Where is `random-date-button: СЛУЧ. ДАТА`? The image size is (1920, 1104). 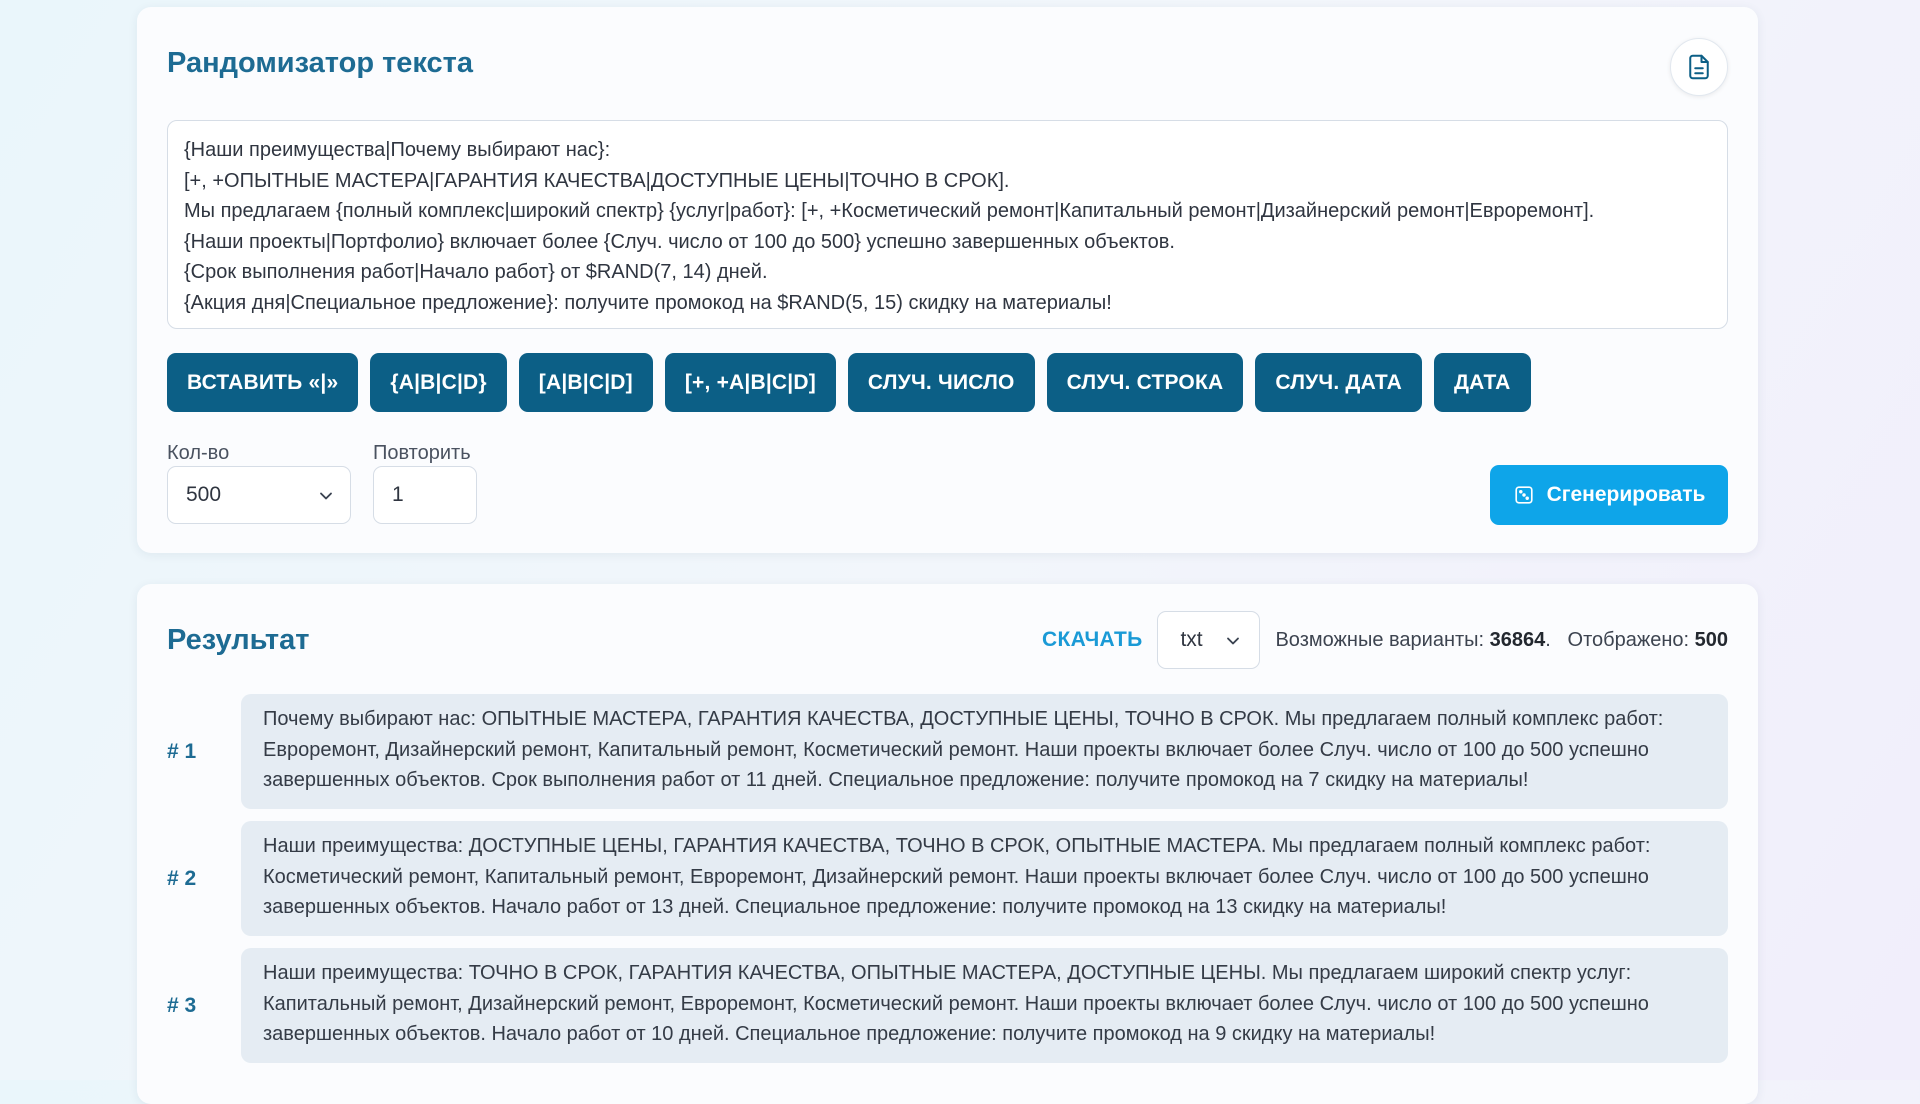
random-date-button: СЛУЧ. ДАТА is located at coordinates (1338, 382).